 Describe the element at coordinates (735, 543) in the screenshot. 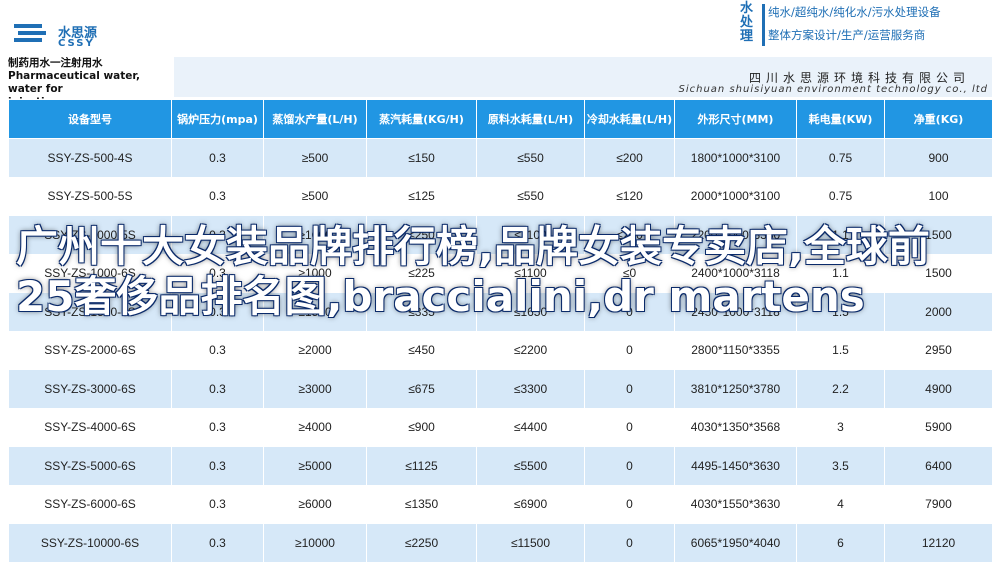

I see `table-cell: 6065*1950*4040` at that location.